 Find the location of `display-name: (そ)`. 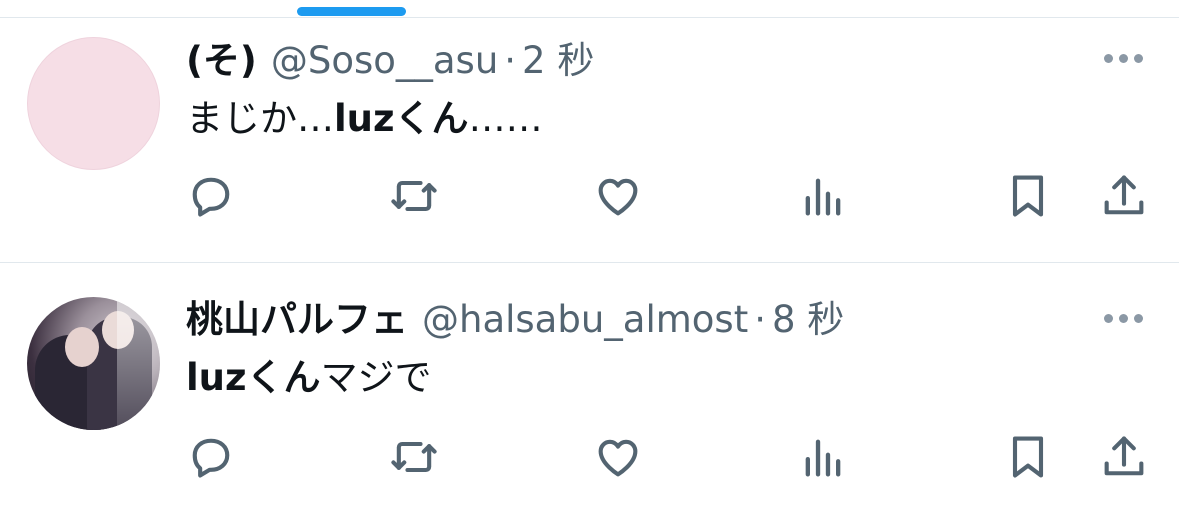

display-name: (そ) is located at coordinates (221, 60).